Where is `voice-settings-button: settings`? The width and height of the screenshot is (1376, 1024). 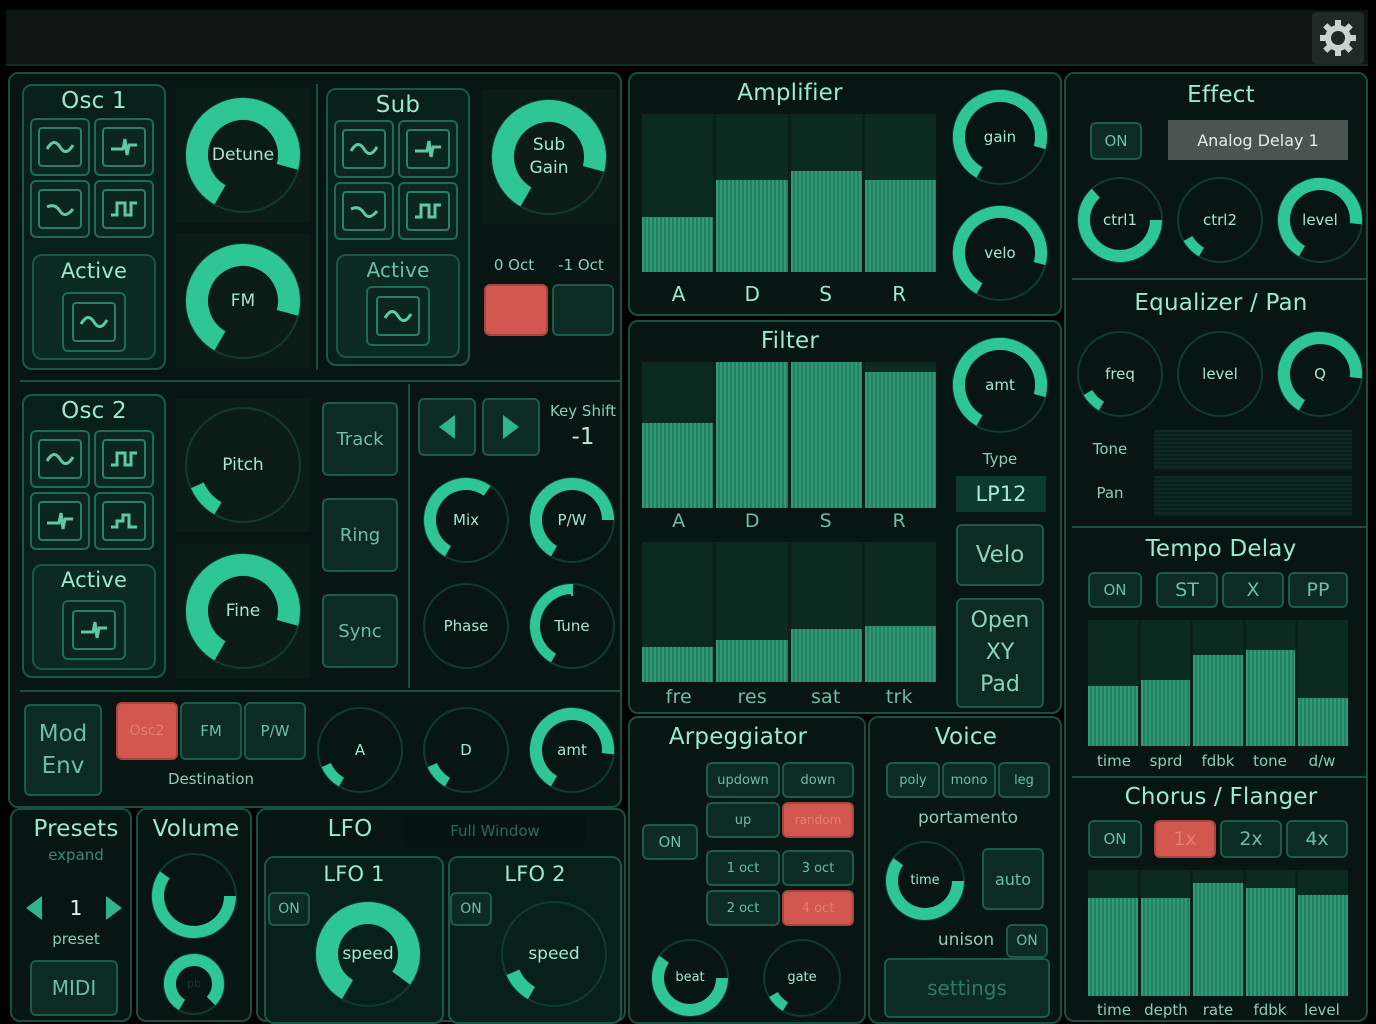
voice-settings-button: settings is located at coordinates (967, 988).